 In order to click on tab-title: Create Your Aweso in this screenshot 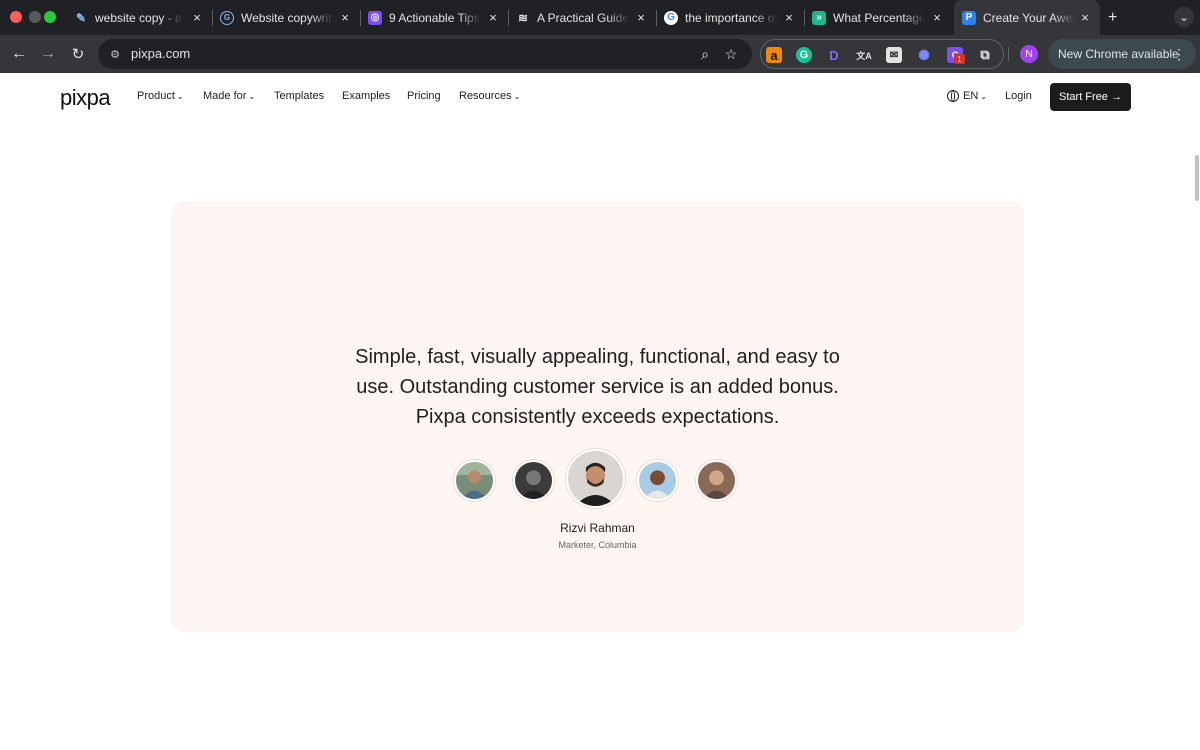, I will do `click(1029, 17)`.